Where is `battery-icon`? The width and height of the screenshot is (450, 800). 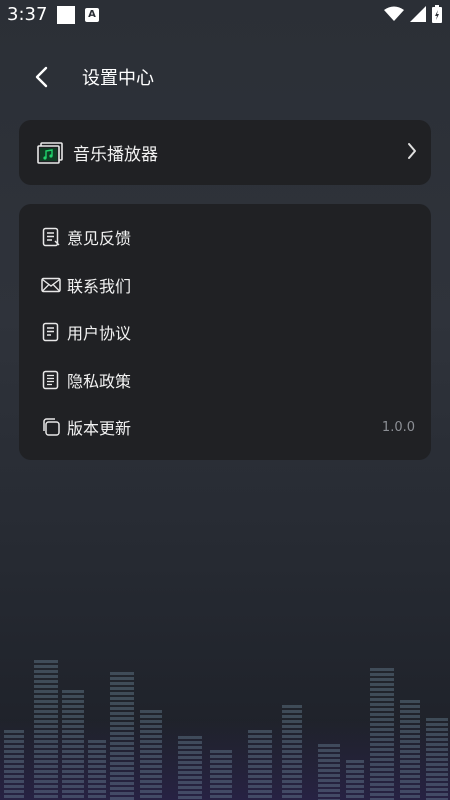
battery-icon is located at coordinates (437, 14).